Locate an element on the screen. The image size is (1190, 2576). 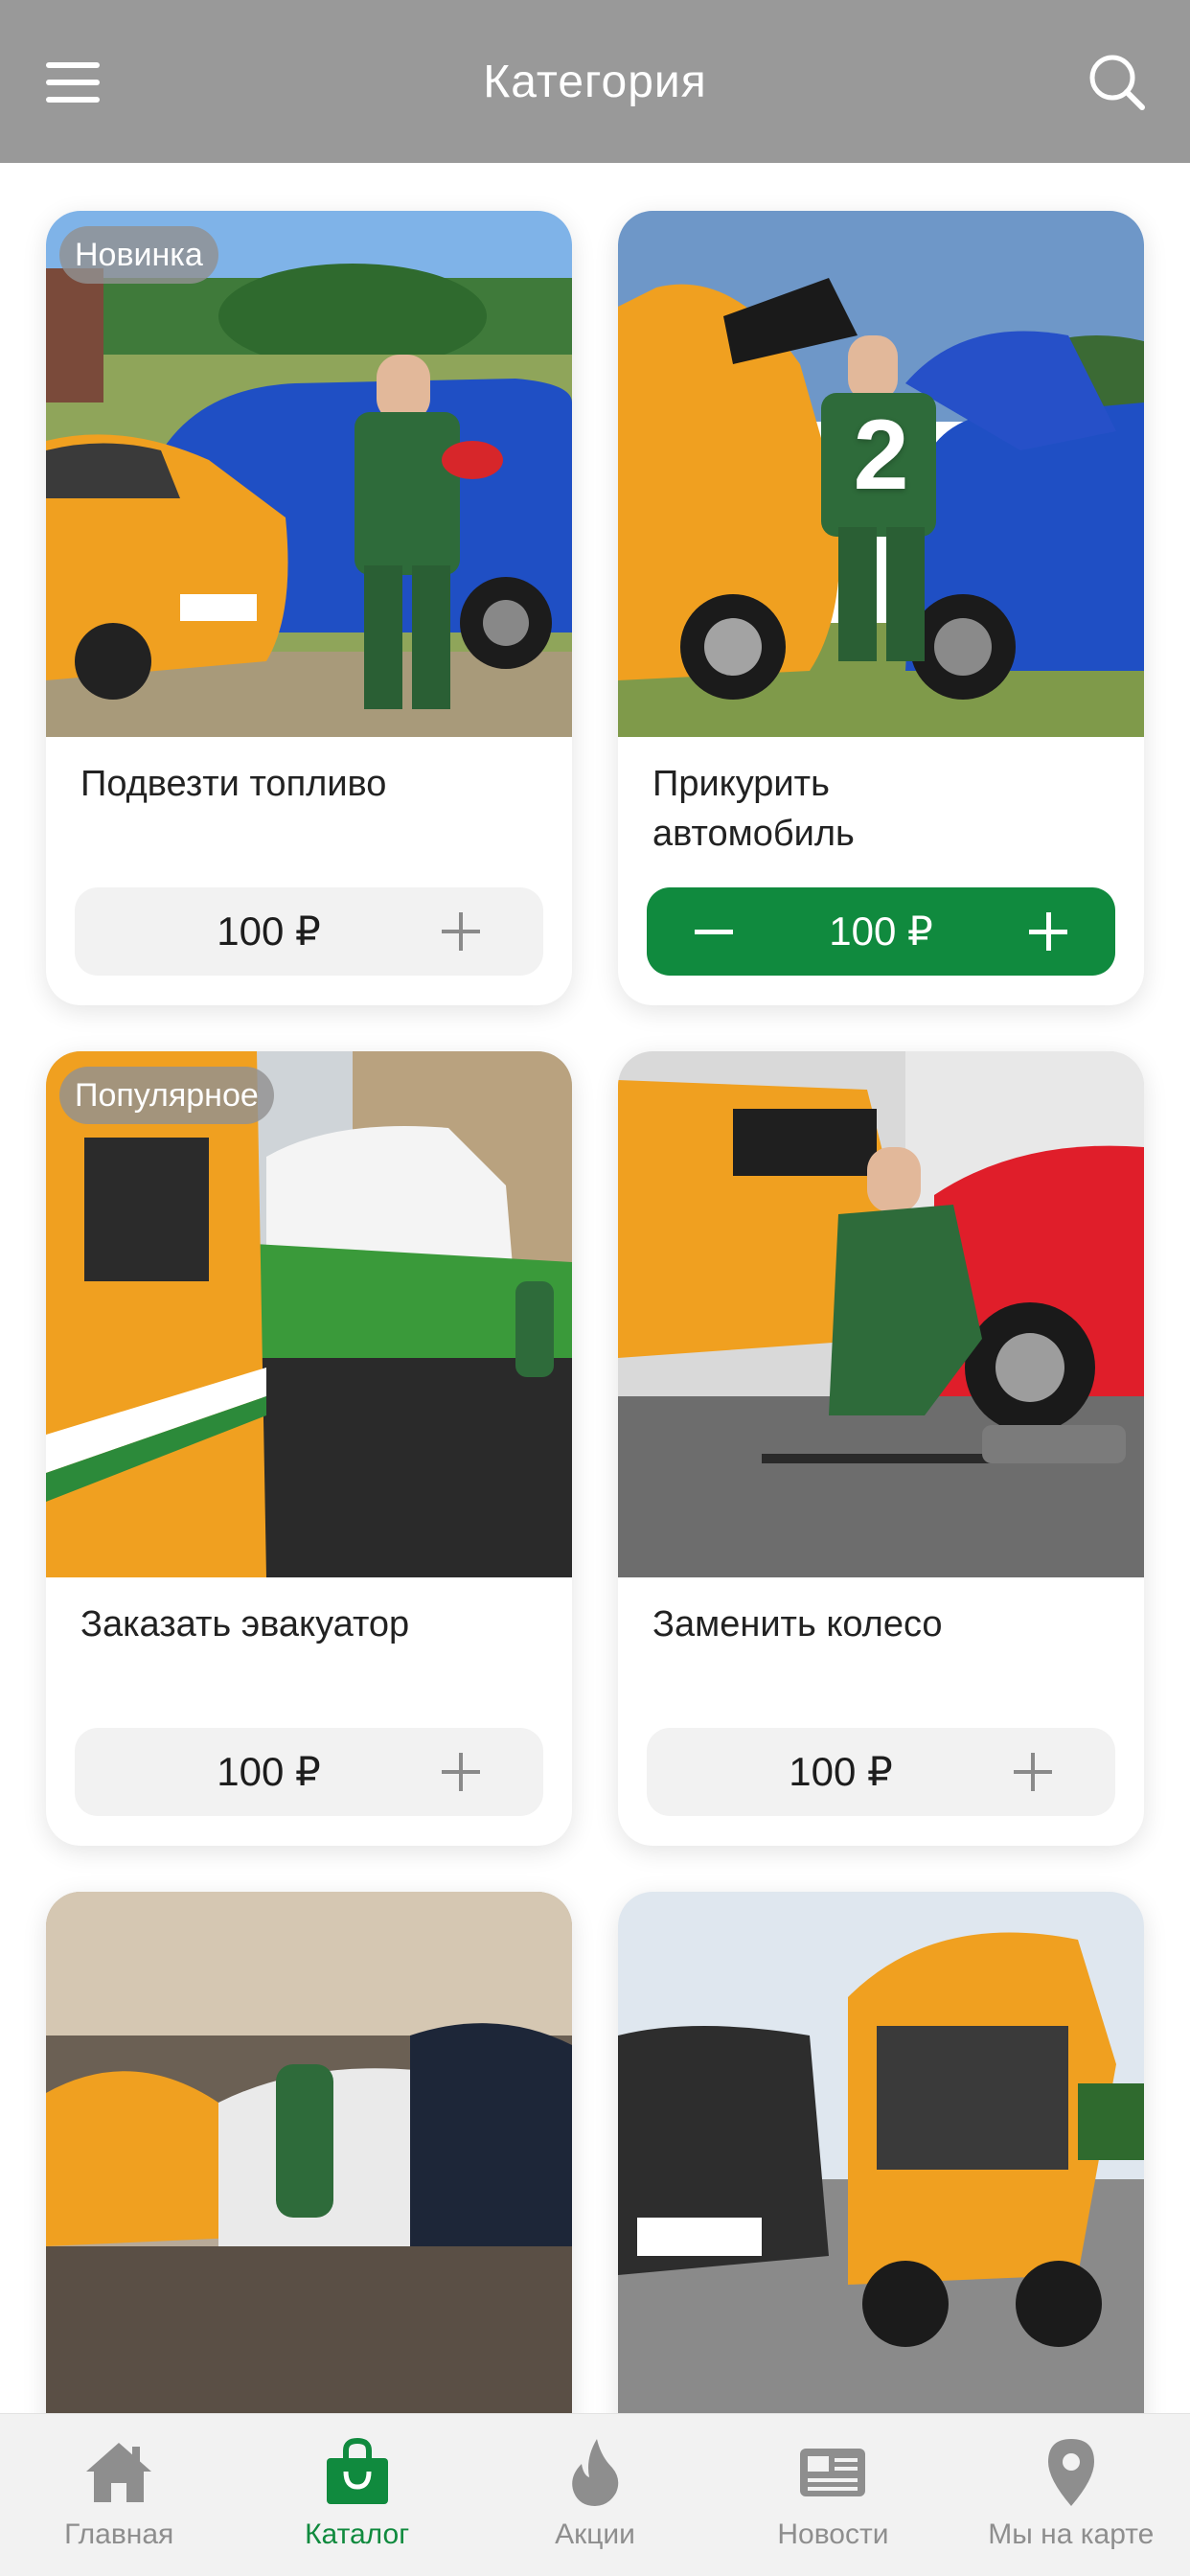
tab-label: Каталог is located at coordinates (358, 2534).